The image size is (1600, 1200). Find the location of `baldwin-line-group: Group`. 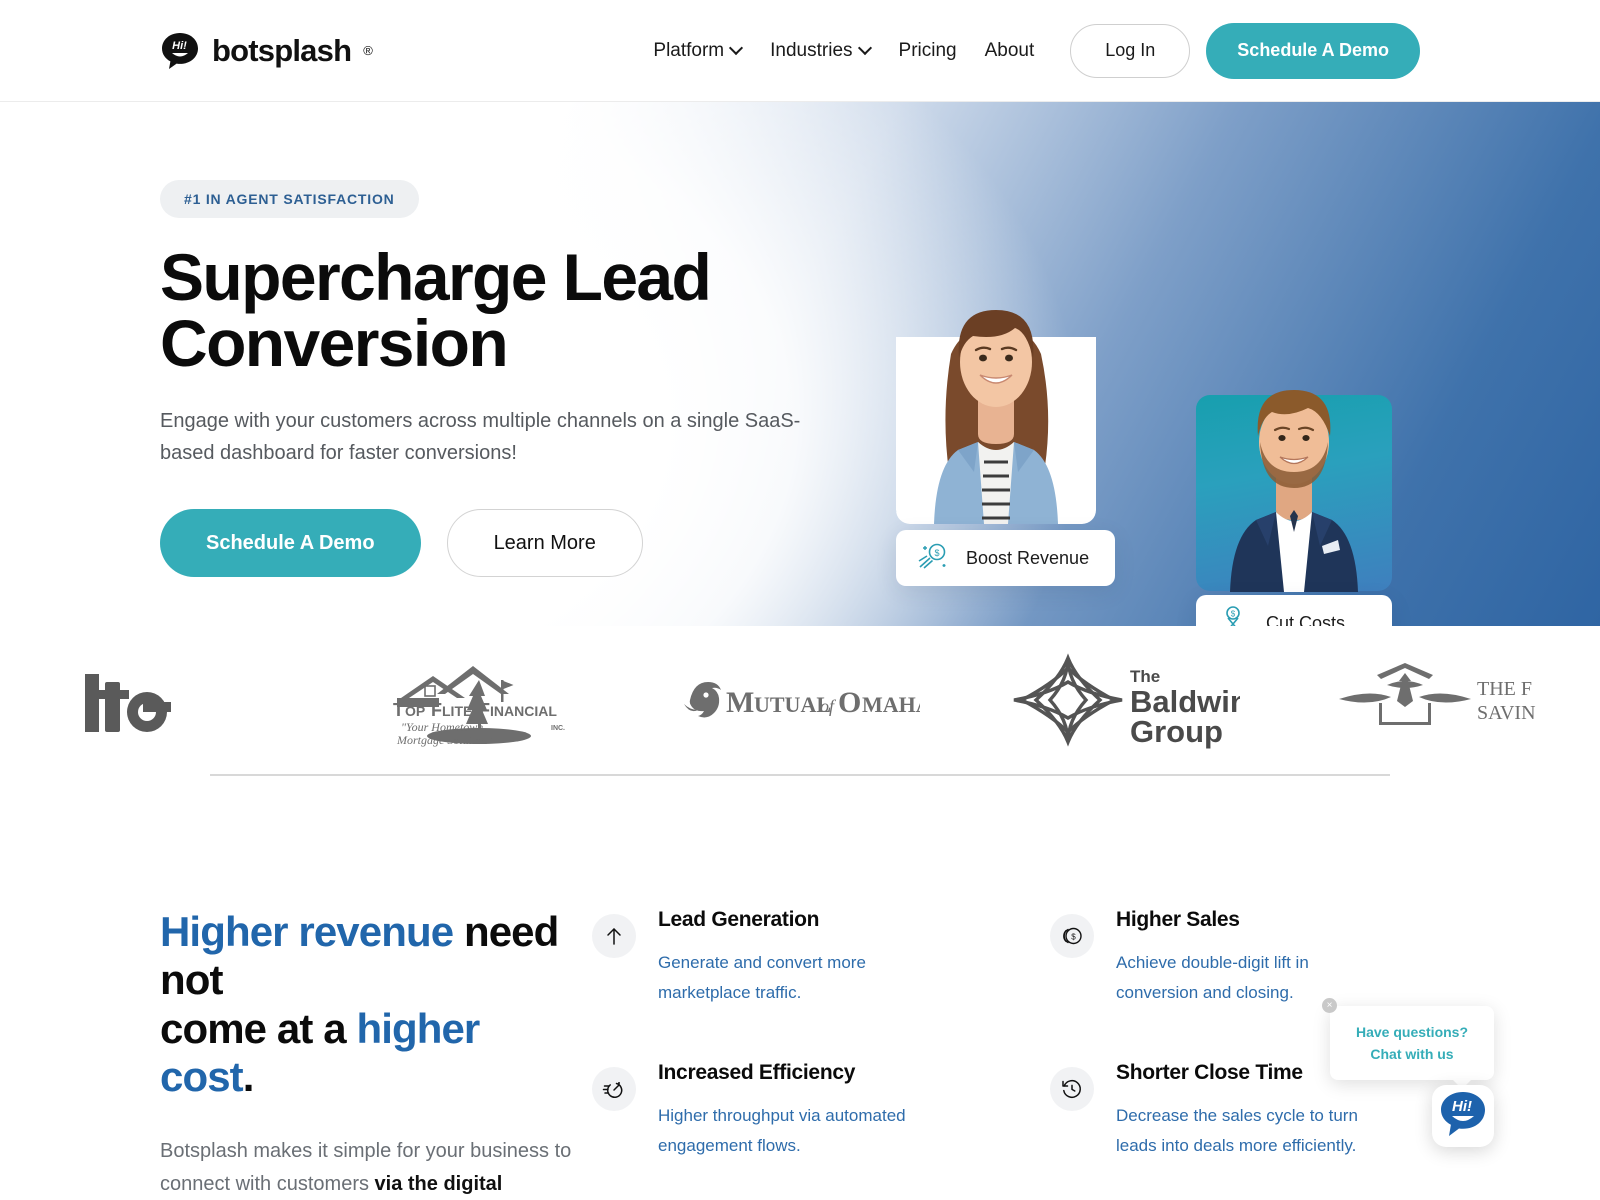

baldwin-line-group: Group is located at coordinates (1176, 731).